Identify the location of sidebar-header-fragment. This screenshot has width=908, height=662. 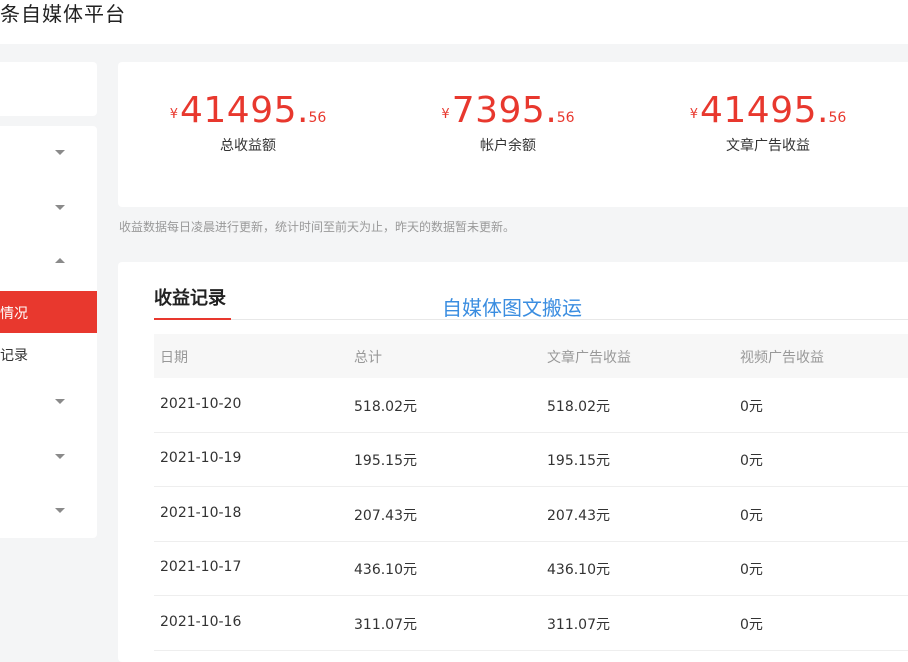
(4, 87).